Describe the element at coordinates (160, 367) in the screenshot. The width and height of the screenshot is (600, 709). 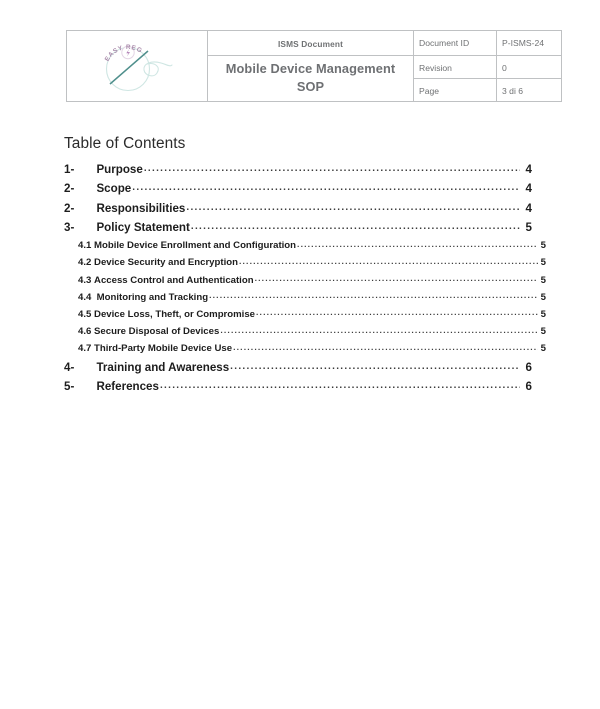
I see `toc-entry-label: Training and Awareness` at that location.